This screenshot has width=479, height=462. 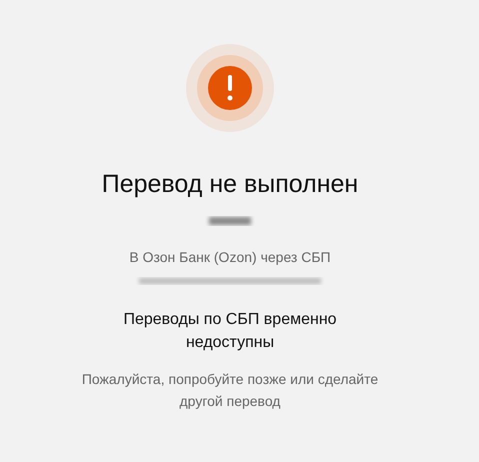 What do you see at coordinates (230, 332) in the screenshot?
I see `notice-heading: Переводы по СБП временно недоступны` at bounding box center [230, 332].